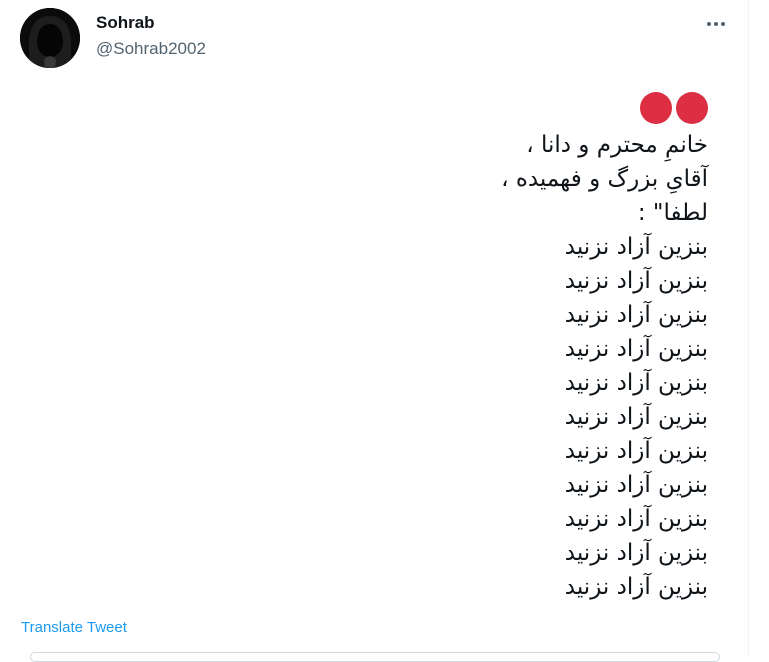 Image resolution: width=769 pixels, height=662 pixels. I want to click on user-handle: @Sohrab2002, so click(151, 49).